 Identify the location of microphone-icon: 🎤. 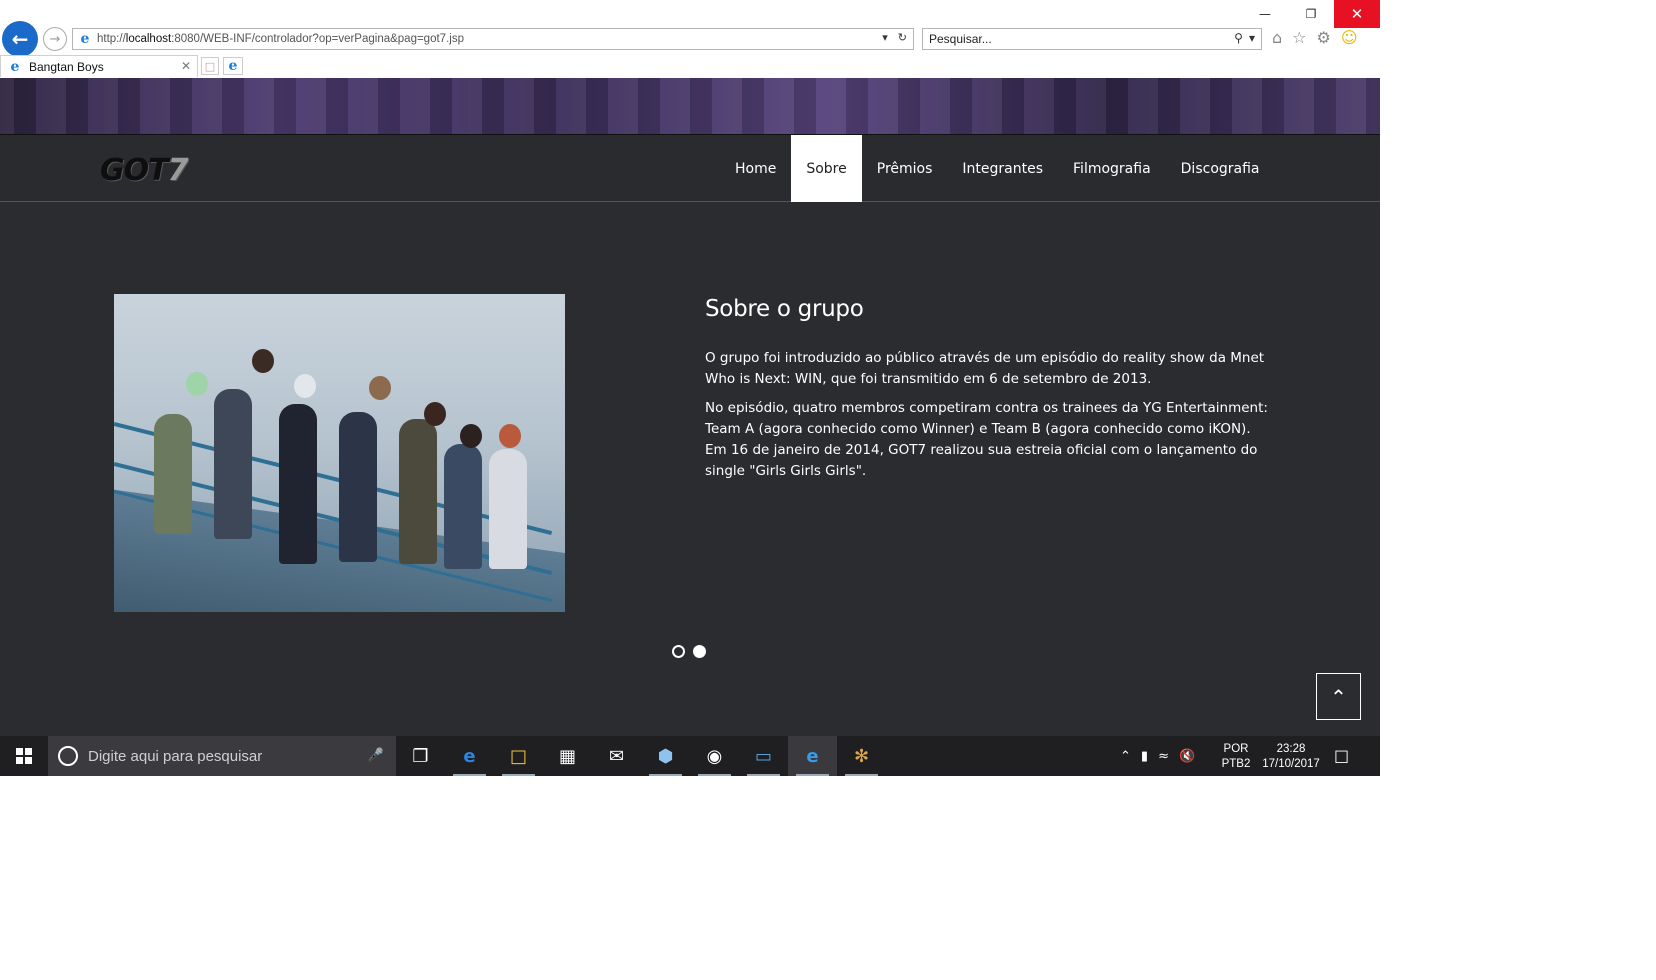
(376, 755).